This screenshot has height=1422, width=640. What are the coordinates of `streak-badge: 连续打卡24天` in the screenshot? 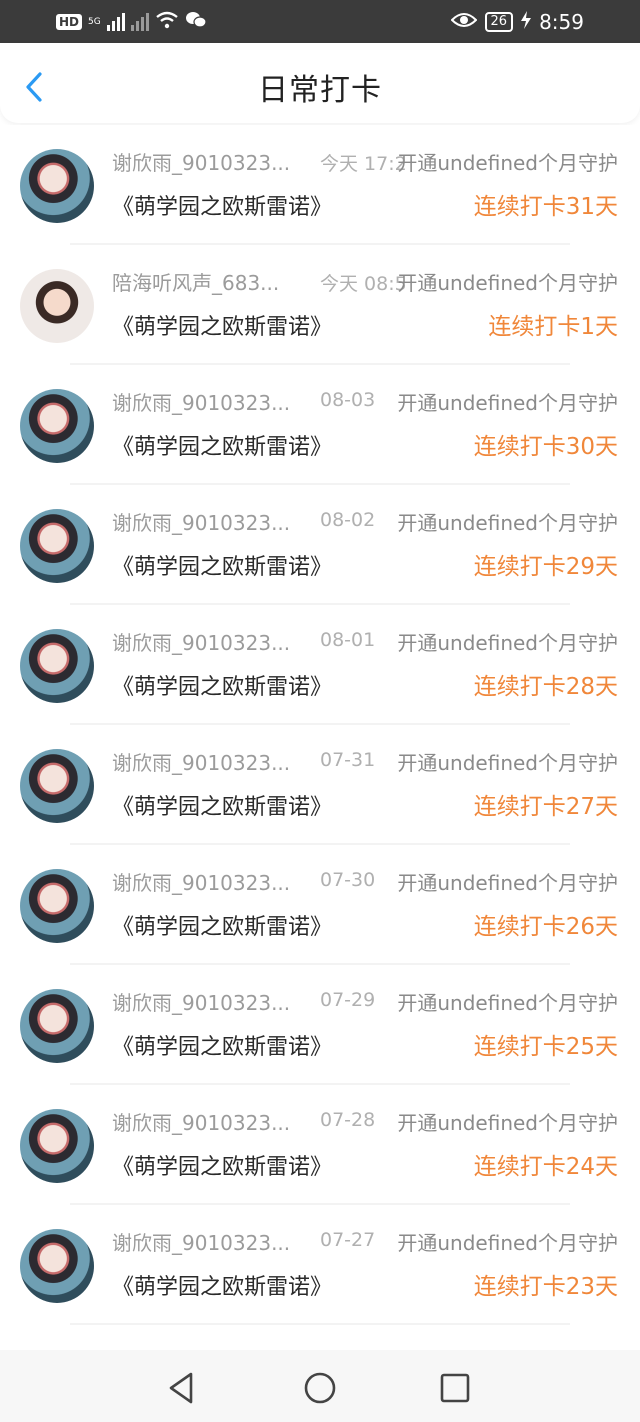 It's located at (545, 1167).